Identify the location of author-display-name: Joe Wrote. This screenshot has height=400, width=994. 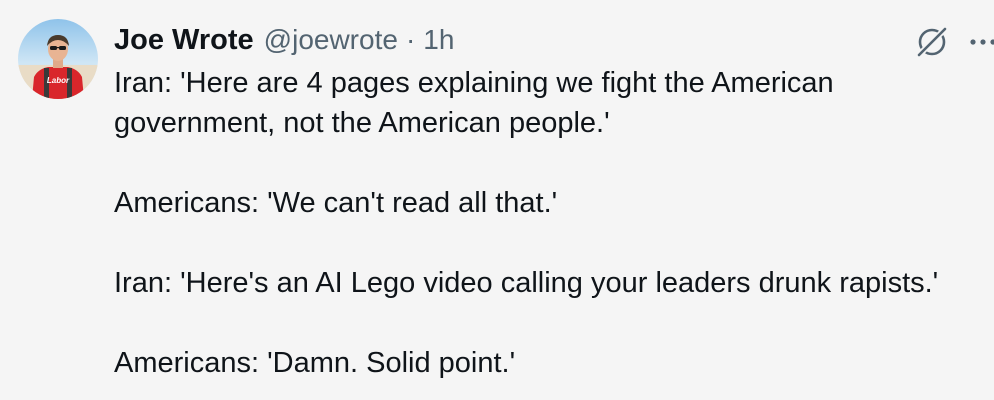
(184, 40).